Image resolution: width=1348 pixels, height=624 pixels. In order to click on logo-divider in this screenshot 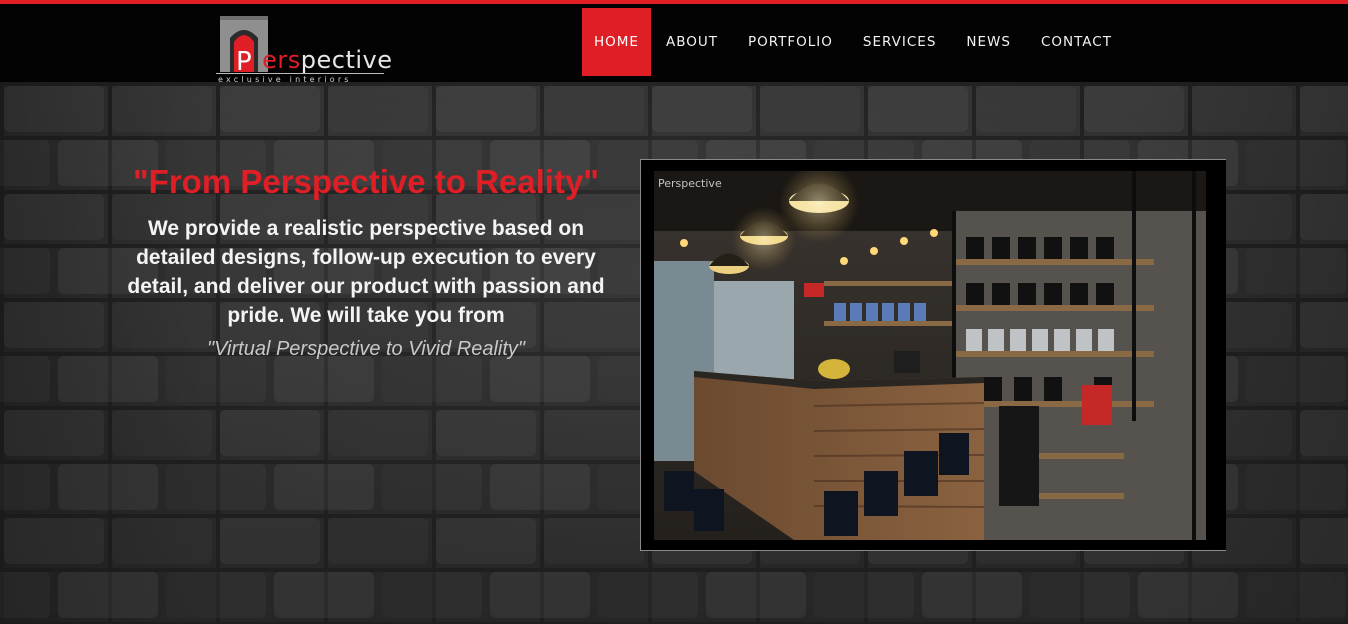, I will do `click(300, 73)`.